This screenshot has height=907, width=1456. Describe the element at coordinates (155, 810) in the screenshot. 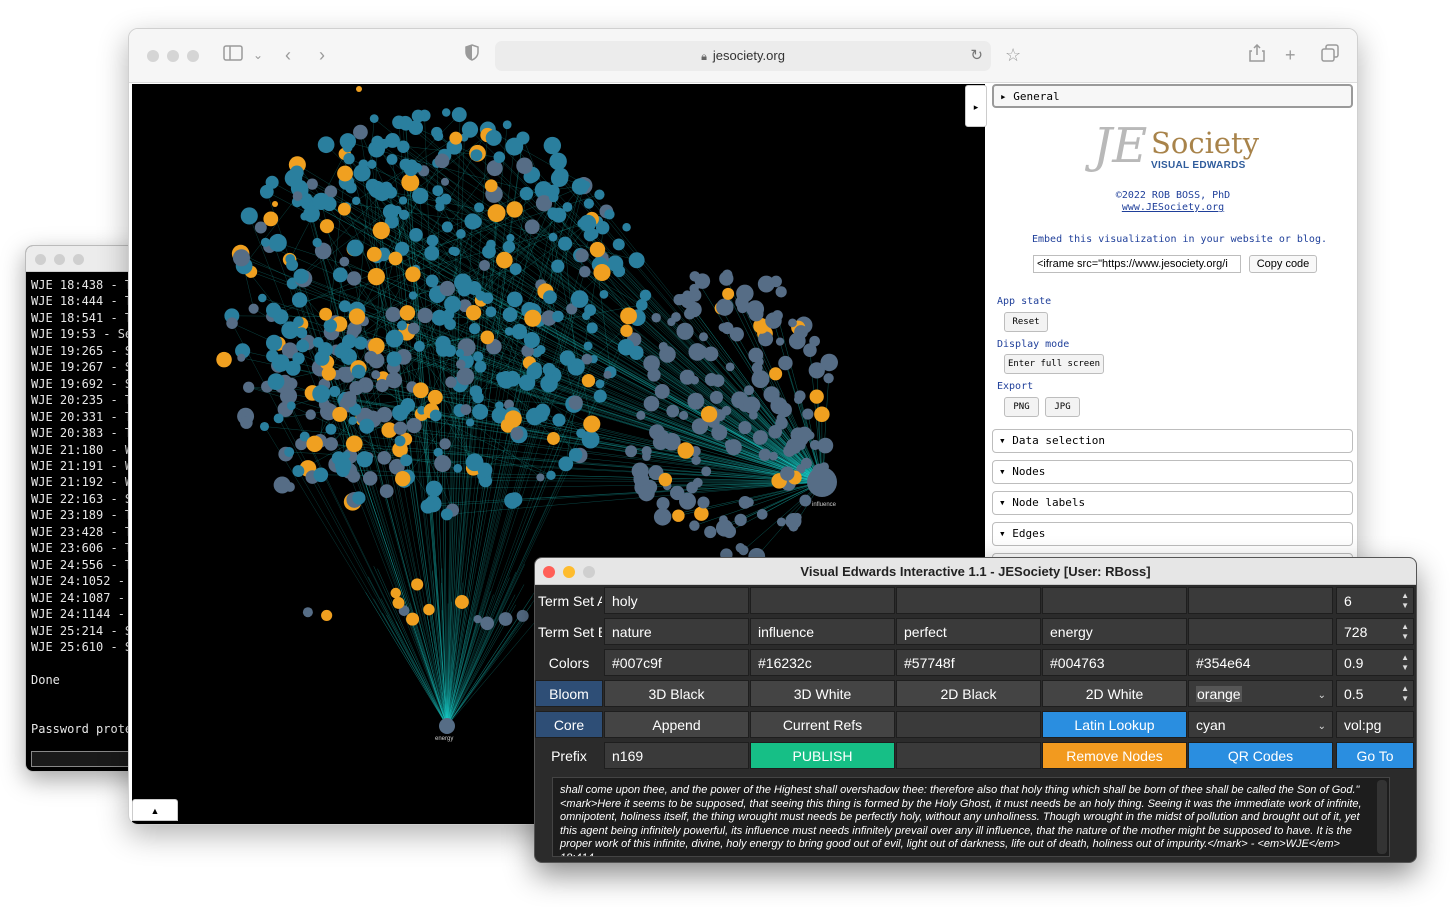

I see `bottom-toggle-button: ▲` at that location.